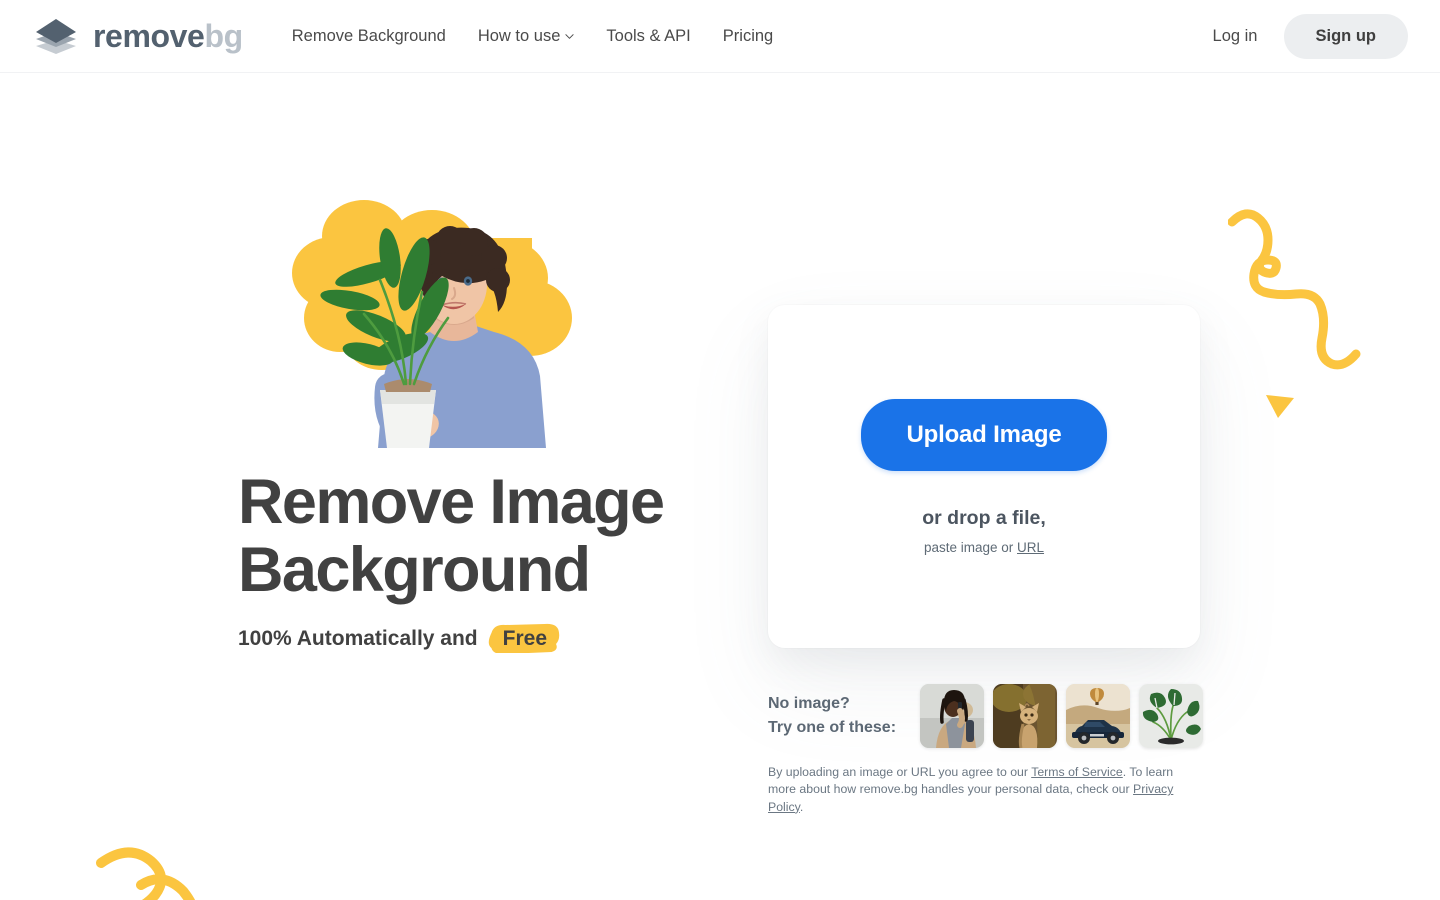 The image size is (1440, 900). I want to click on yellow-triangle-icon, so click(1280, 406).